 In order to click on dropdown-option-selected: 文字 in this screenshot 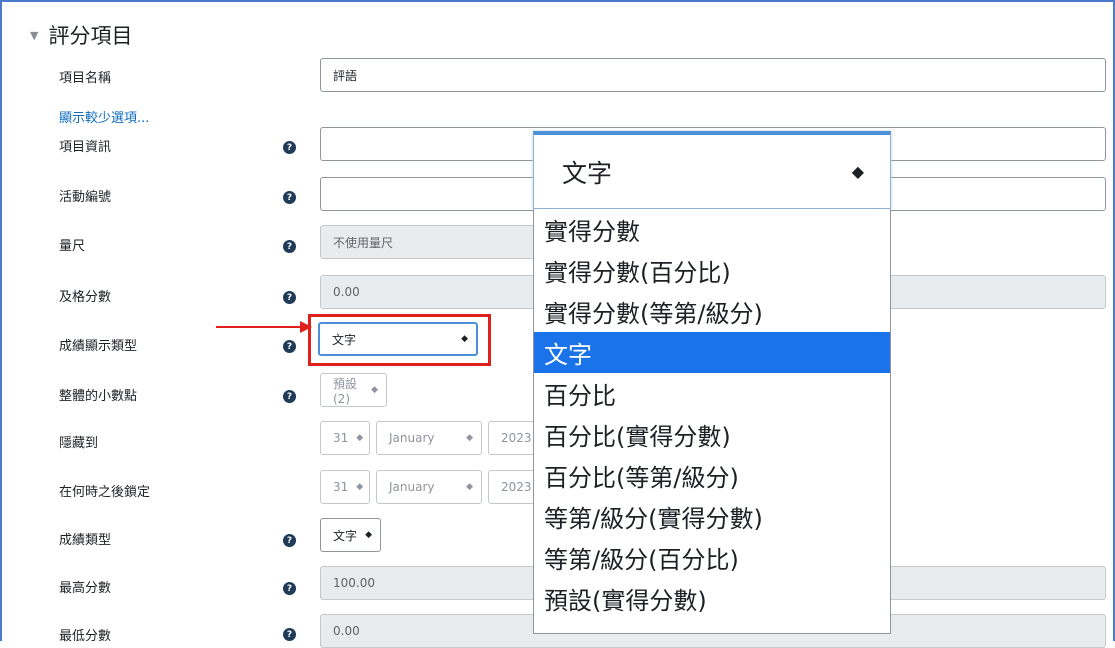, I will do `click(712, 352)`.